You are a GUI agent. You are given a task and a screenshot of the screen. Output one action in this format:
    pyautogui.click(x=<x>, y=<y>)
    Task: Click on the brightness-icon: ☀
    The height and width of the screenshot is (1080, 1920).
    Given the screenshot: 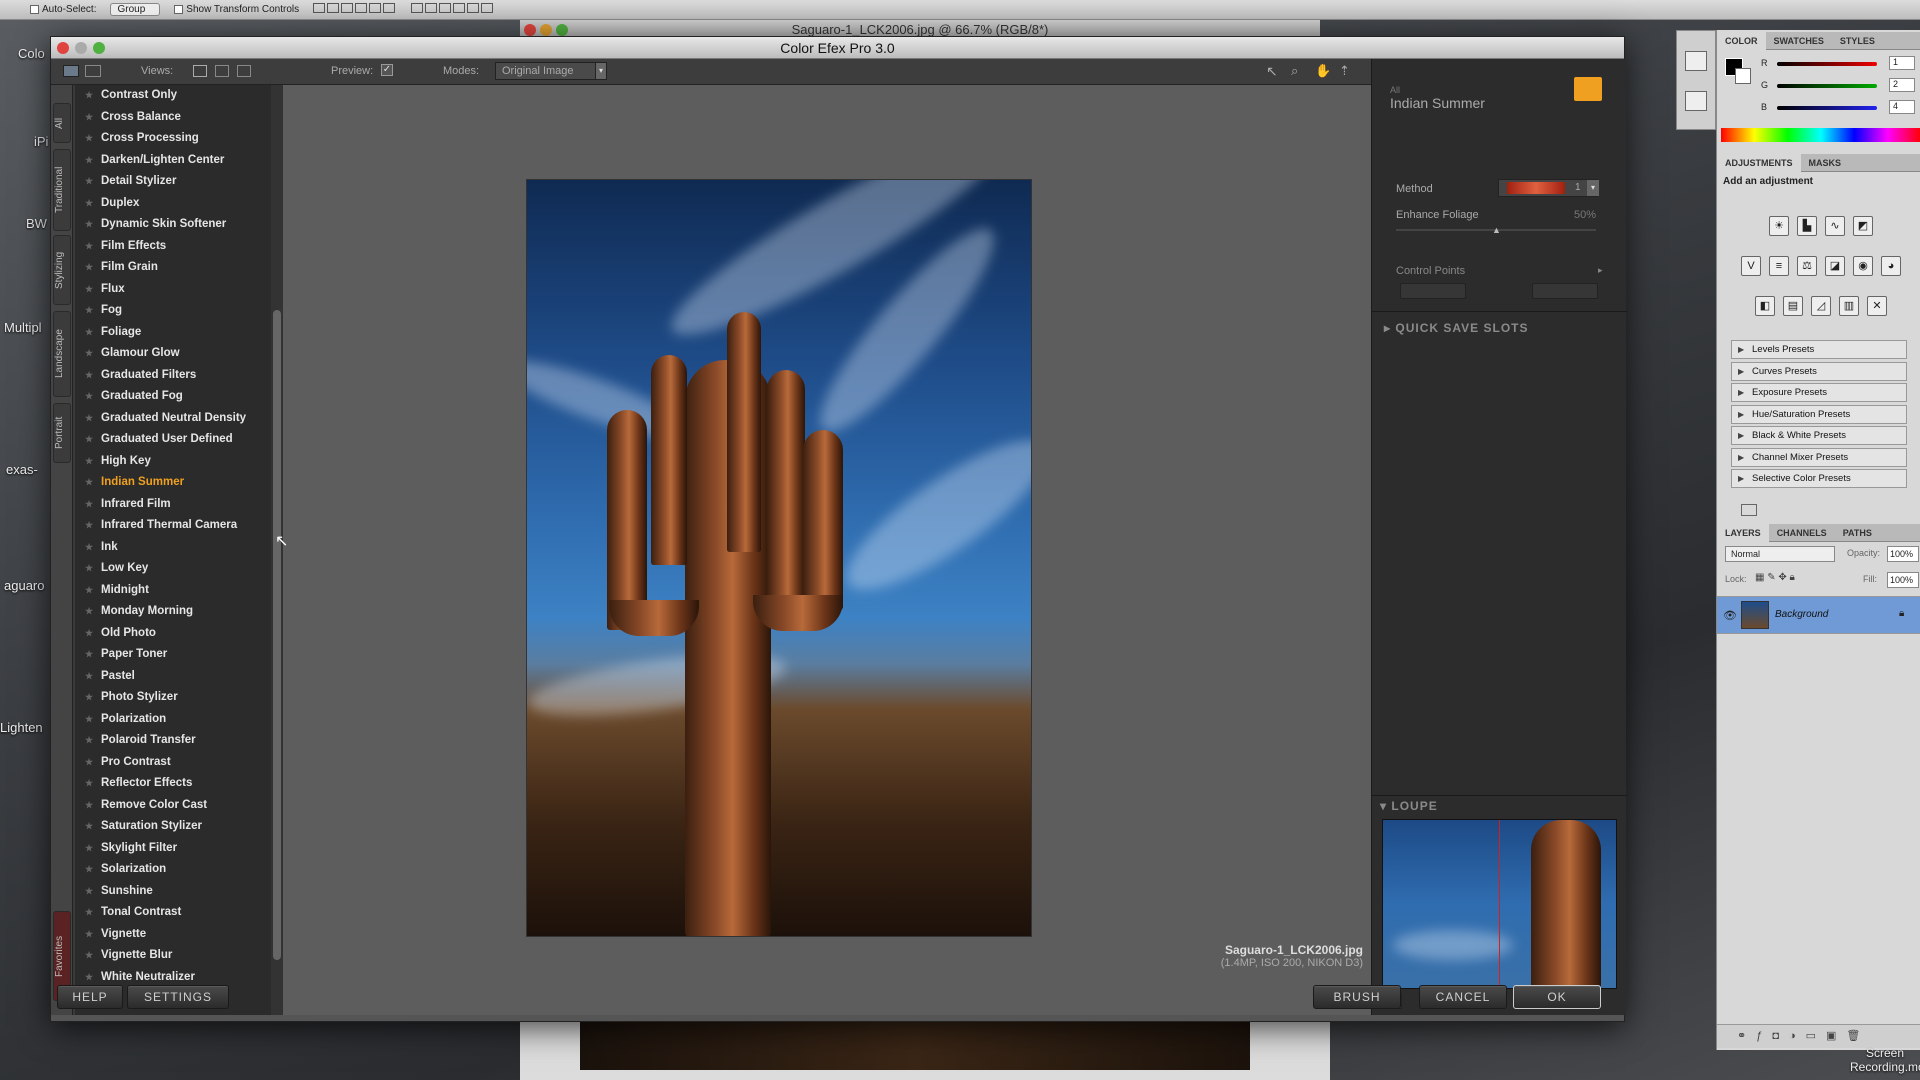 What is the action you would take?
    pyautogui.click(x=1779, y=226)
    